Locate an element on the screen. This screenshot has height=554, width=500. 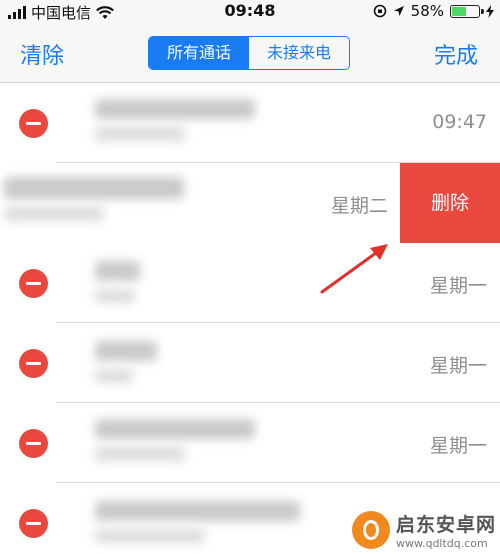
annotation-arrow-icon is located at coordinates (354, 269).